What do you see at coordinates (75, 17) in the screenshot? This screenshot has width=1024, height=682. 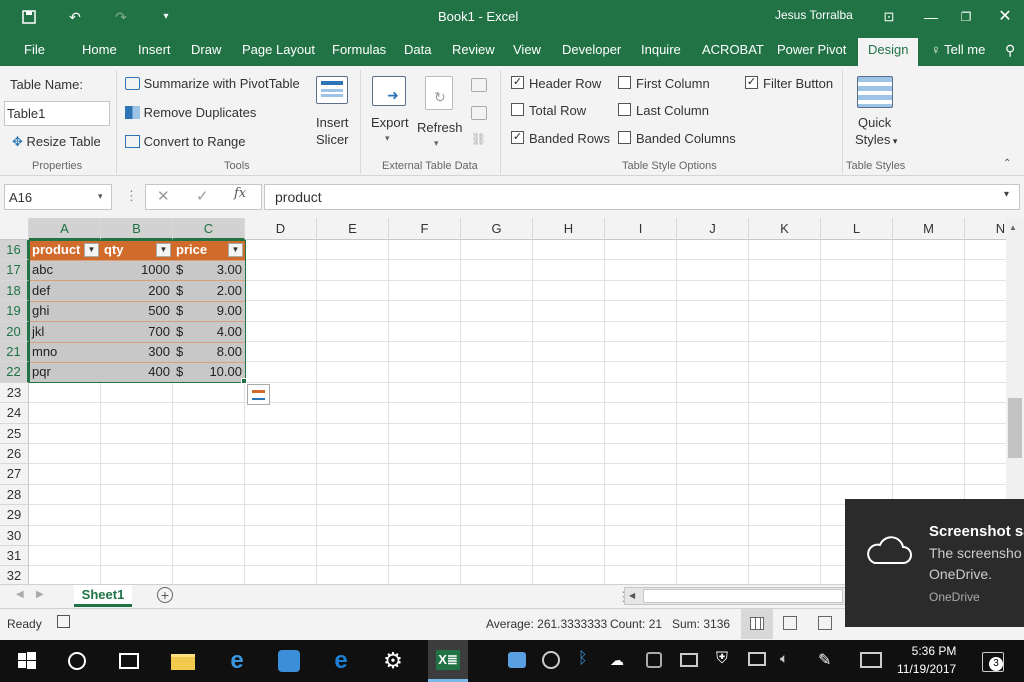 I see `undo-icon: ↶` at bounding box center [75, 17].